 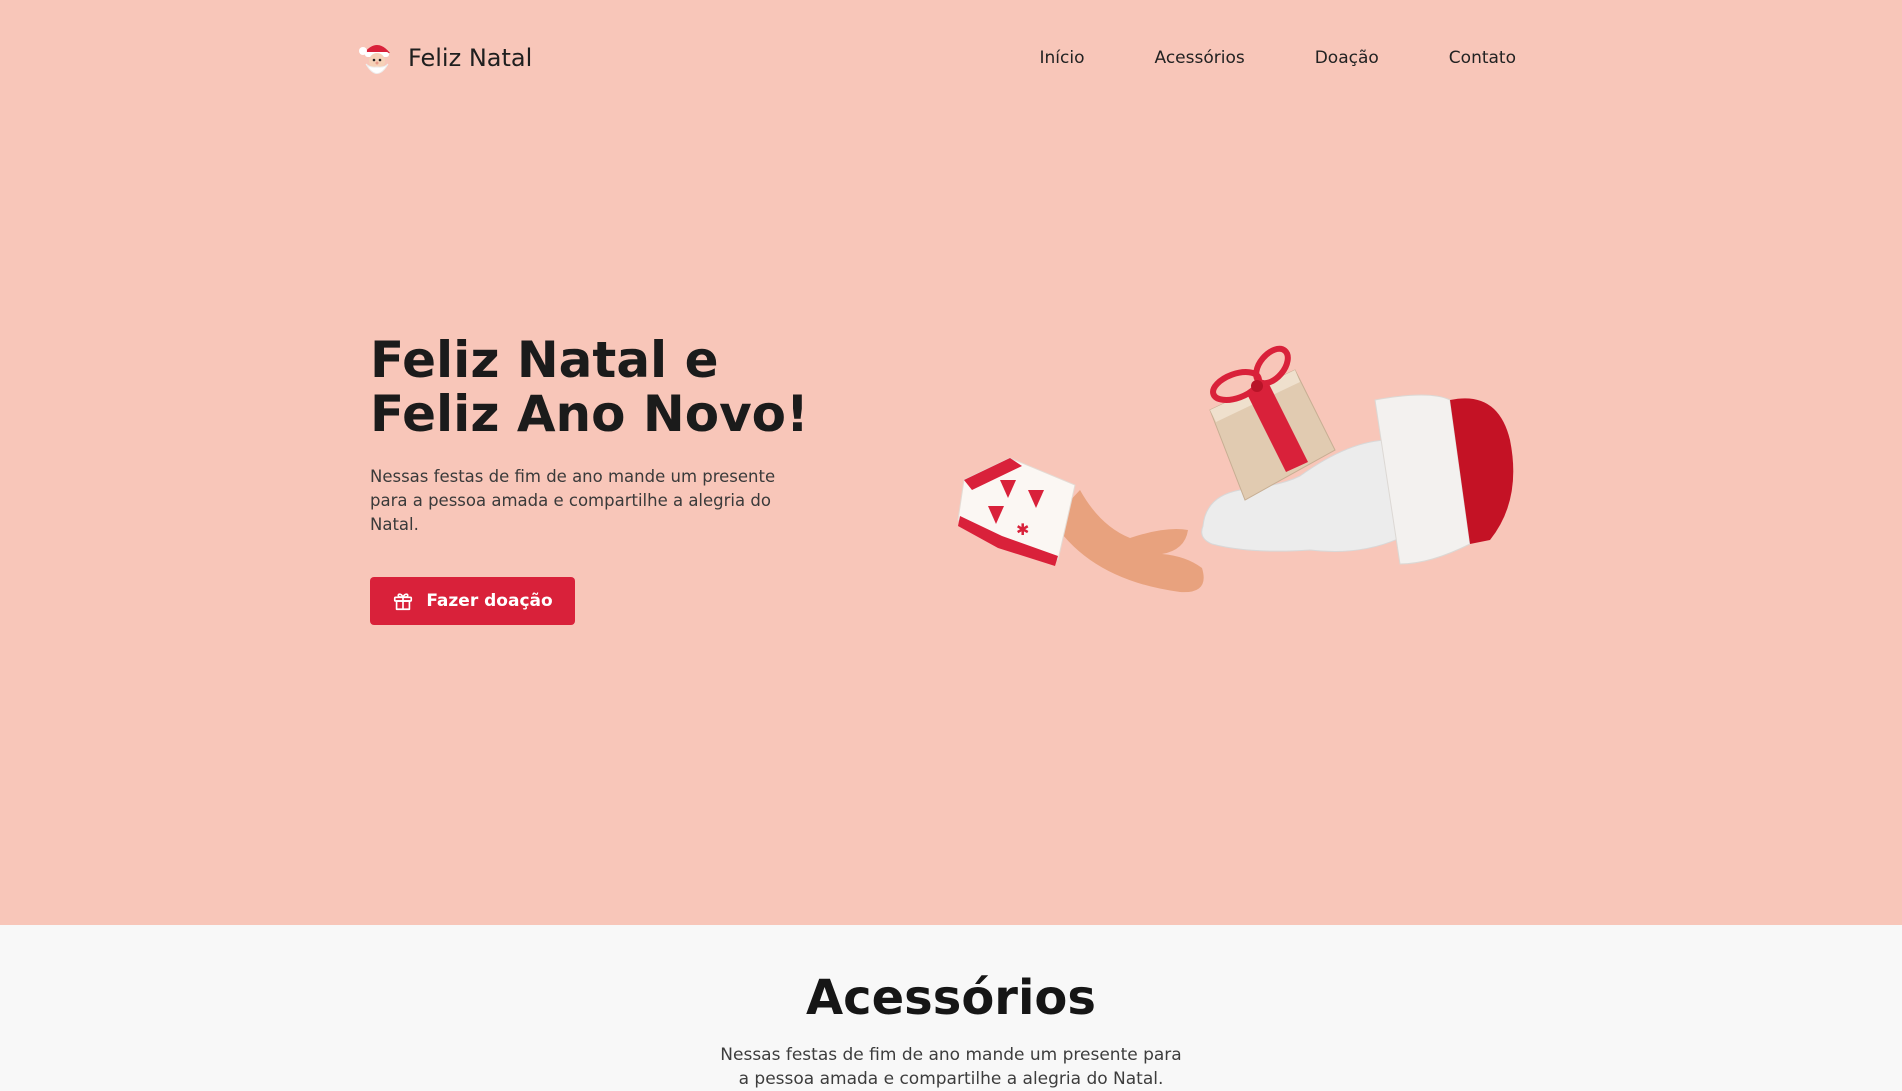 What do you see at coordinates (1080, 525) in the screenshot?
I see `left-hand-icon: ✱` at bounding box center [1080, 525].